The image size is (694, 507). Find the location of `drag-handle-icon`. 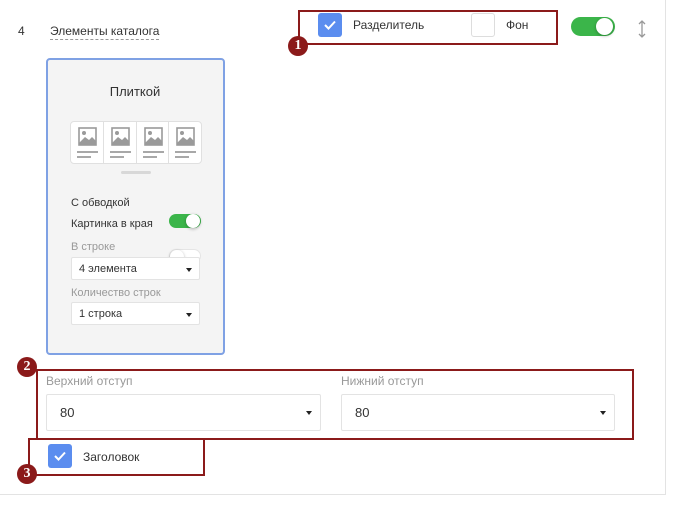

drag-handle-icon is located at coordinates (642, 29).